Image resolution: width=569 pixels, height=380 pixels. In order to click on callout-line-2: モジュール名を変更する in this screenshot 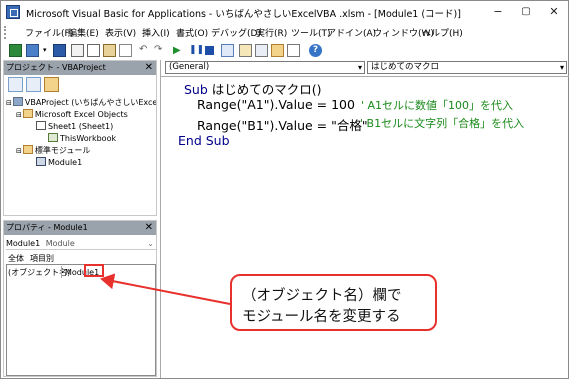, I will do `click(321, 317)`.